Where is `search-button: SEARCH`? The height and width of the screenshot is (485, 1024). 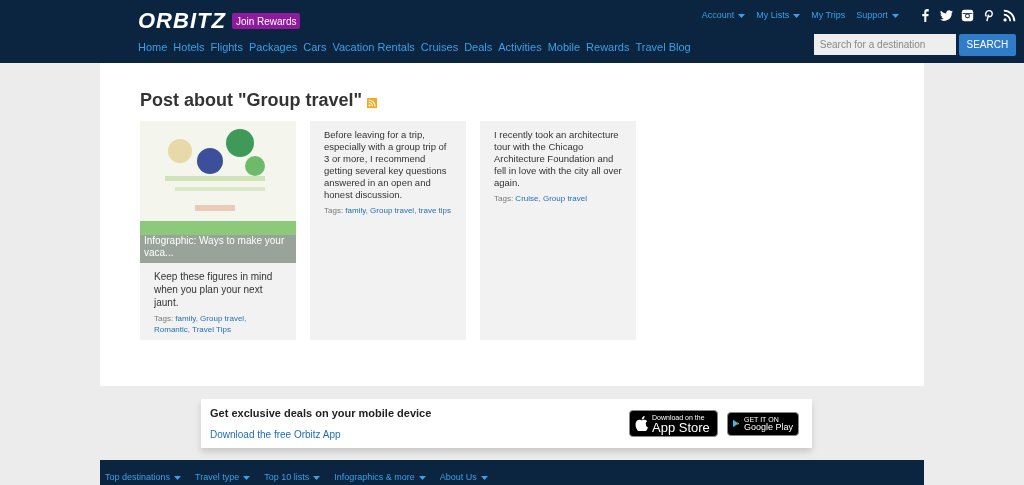 search-button: SEARCH is located at coordinates (987, 44).